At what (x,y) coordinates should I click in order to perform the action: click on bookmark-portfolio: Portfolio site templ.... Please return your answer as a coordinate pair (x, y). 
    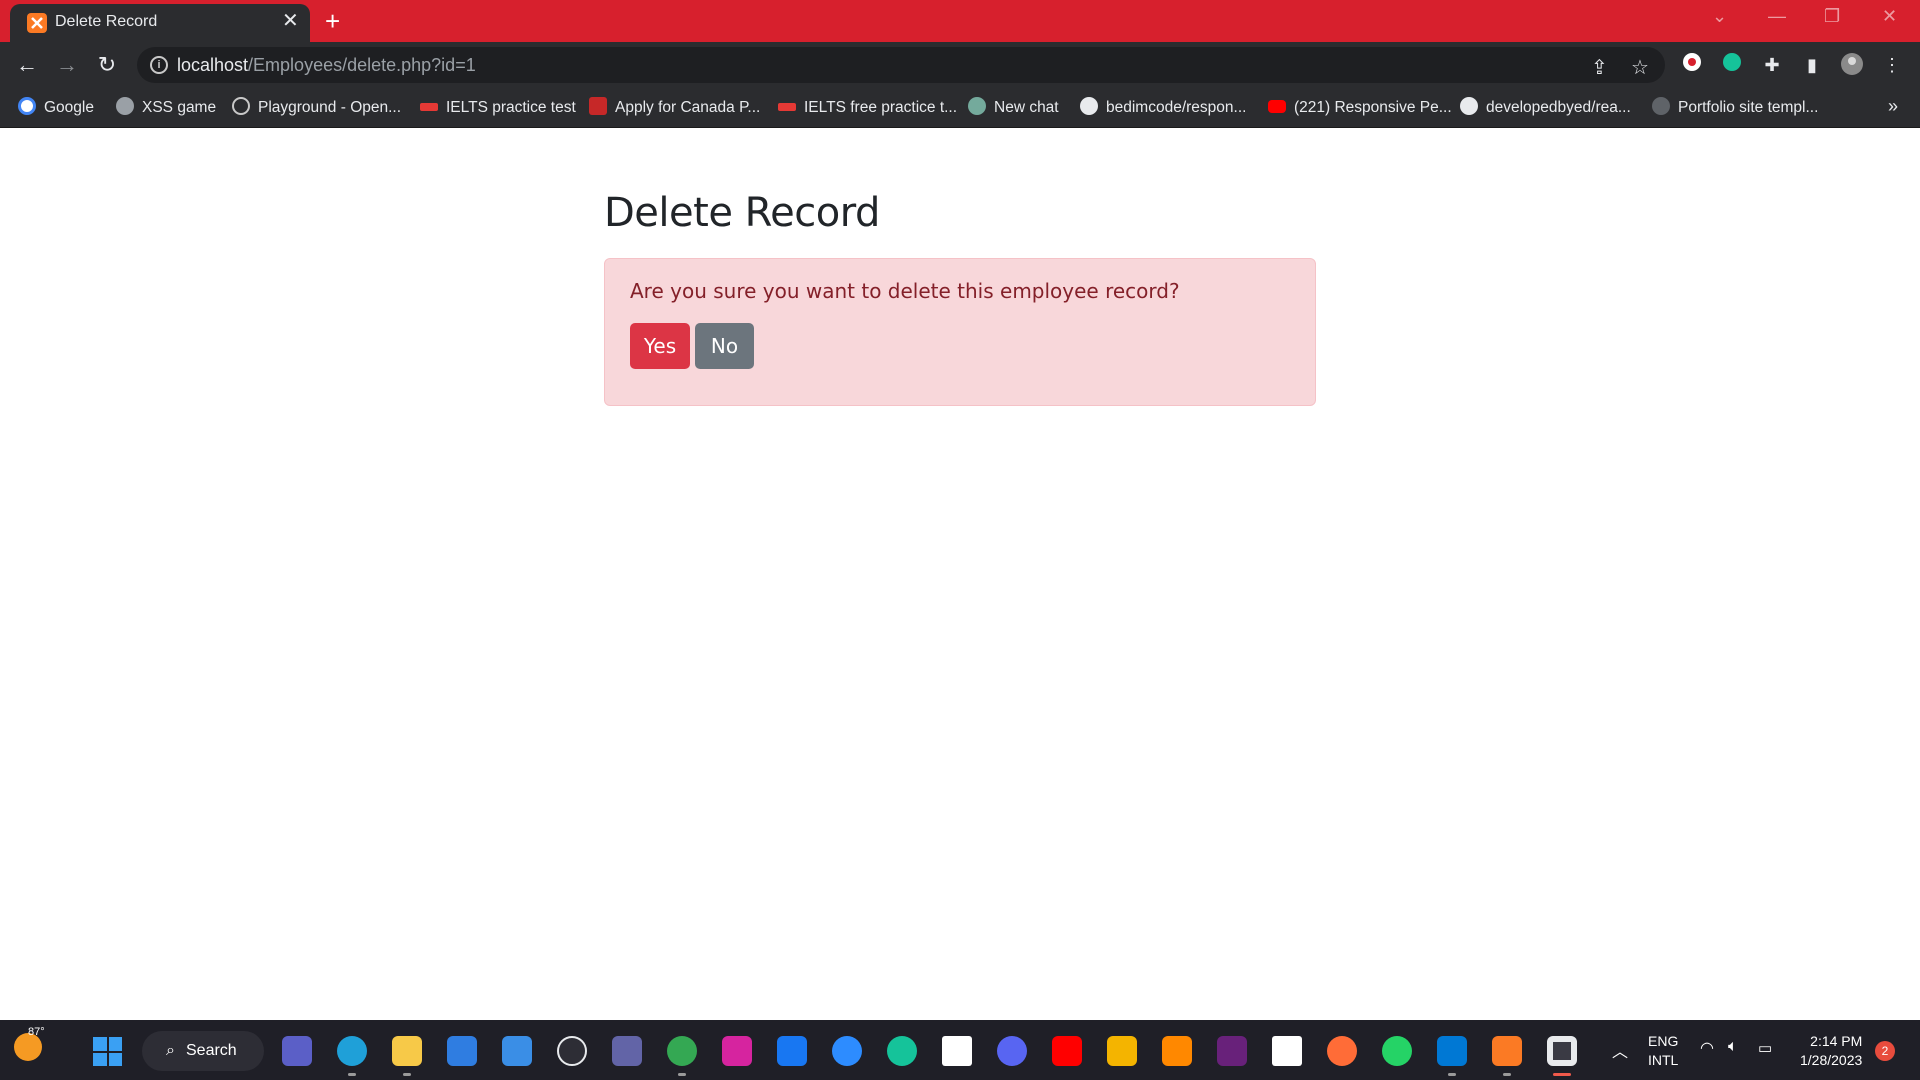
    Looking at the image, I should click on (1735, 108).